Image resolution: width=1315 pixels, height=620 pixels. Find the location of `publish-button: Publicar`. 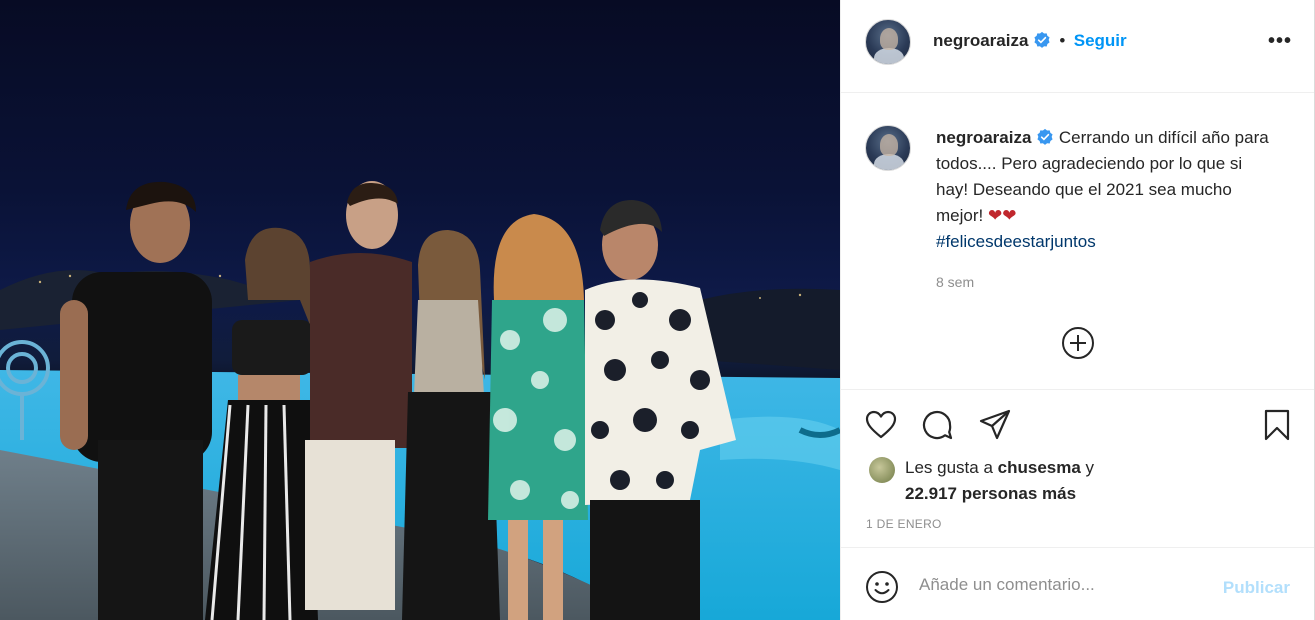

publish-button: Publicar is located at coordinates (1256, 588).